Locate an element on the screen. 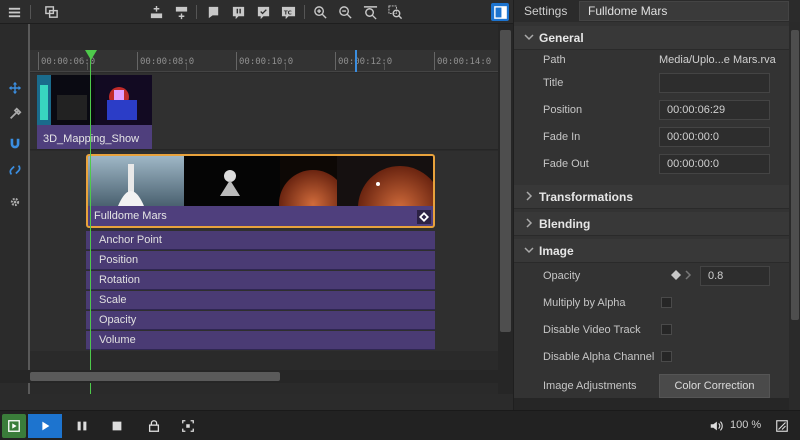 This screenshot has width=800, height=440. keyframe-row-volume: Volume is located at coordinates (260, 340).